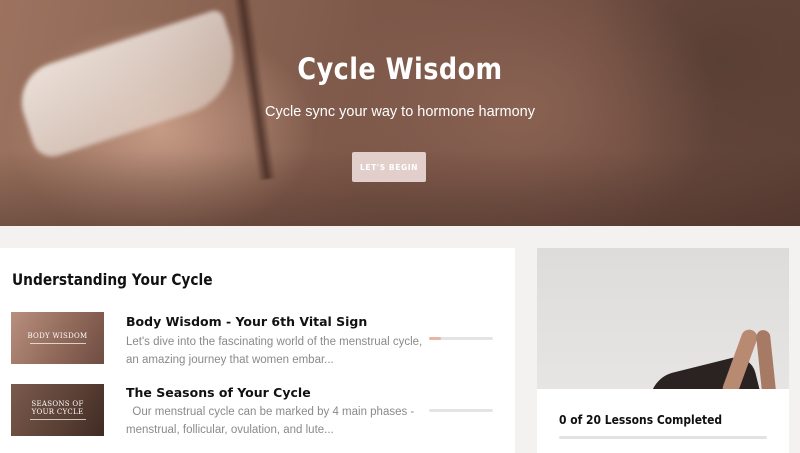 This screenshot has height=453, width=800. What do you see at coordinates (435, 338) in the screenshot?
I see `lesson-progress-fill` at bounding box center [435, 338].